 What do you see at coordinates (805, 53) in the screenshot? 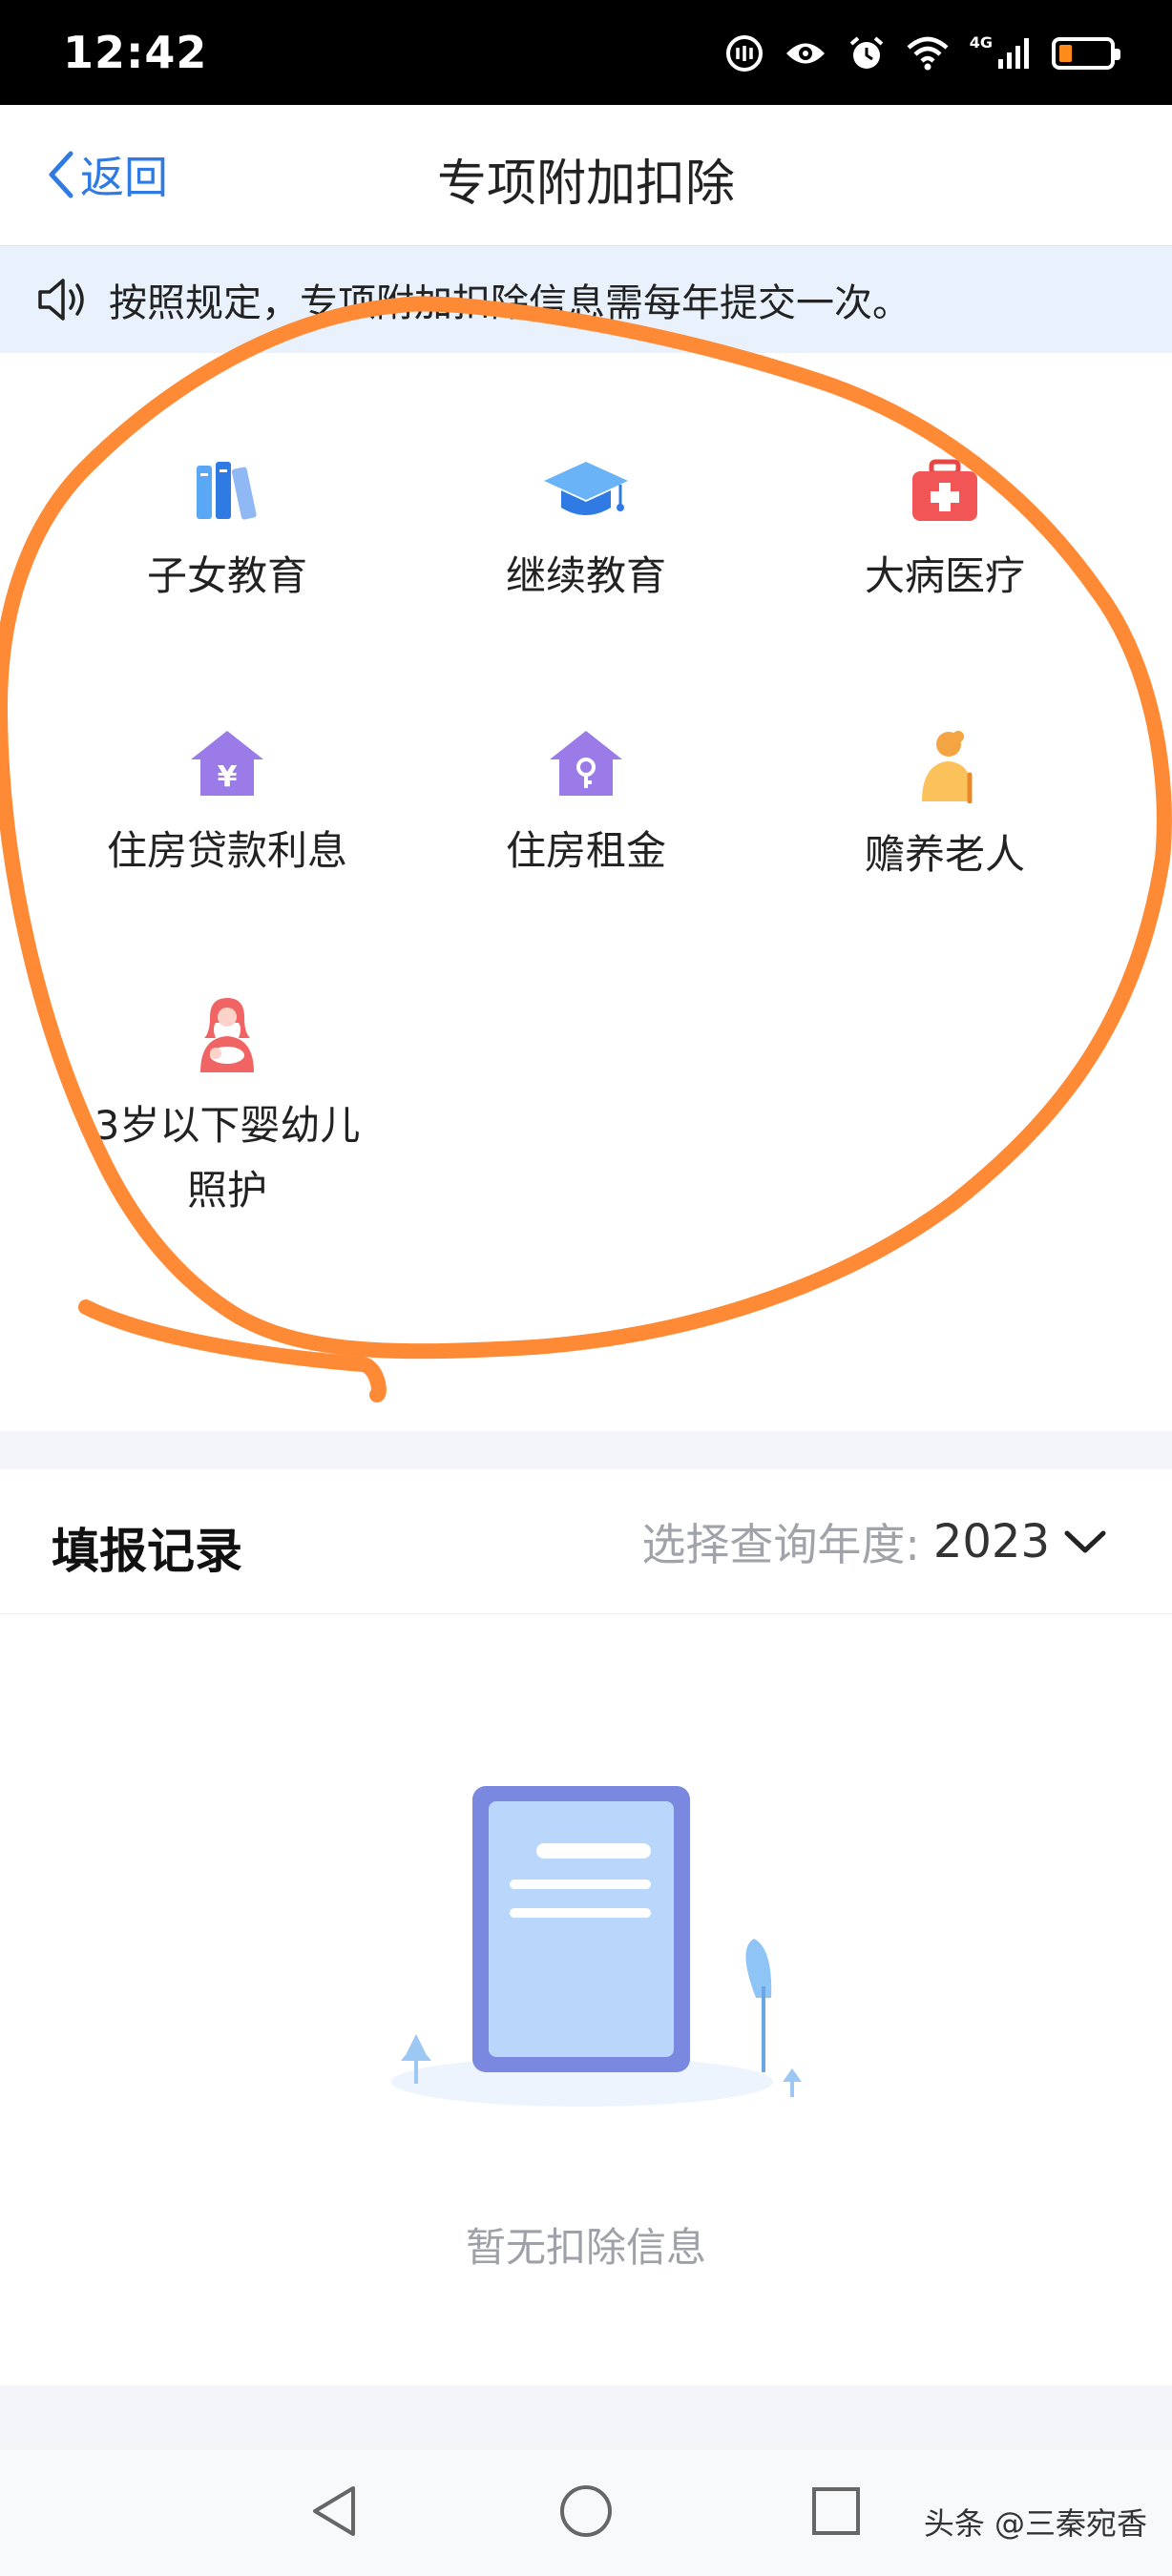
I see `eye-icon` at bounding box center [805, 53].